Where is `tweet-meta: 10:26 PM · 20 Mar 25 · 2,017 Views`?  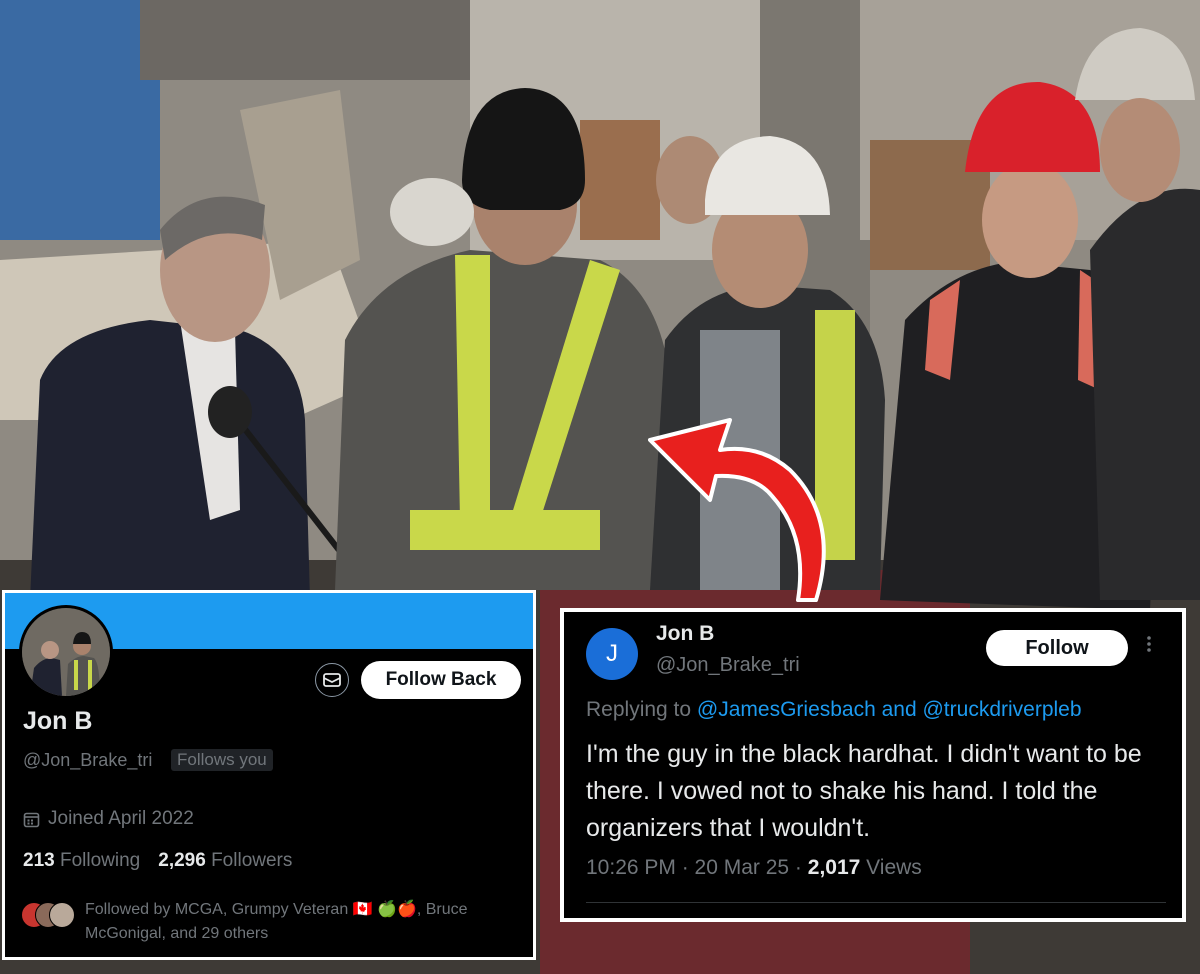 tweet-meta: 10:26 PM · 20 Mar 25 · 2,017 Views is located at coordinates (754, 868).